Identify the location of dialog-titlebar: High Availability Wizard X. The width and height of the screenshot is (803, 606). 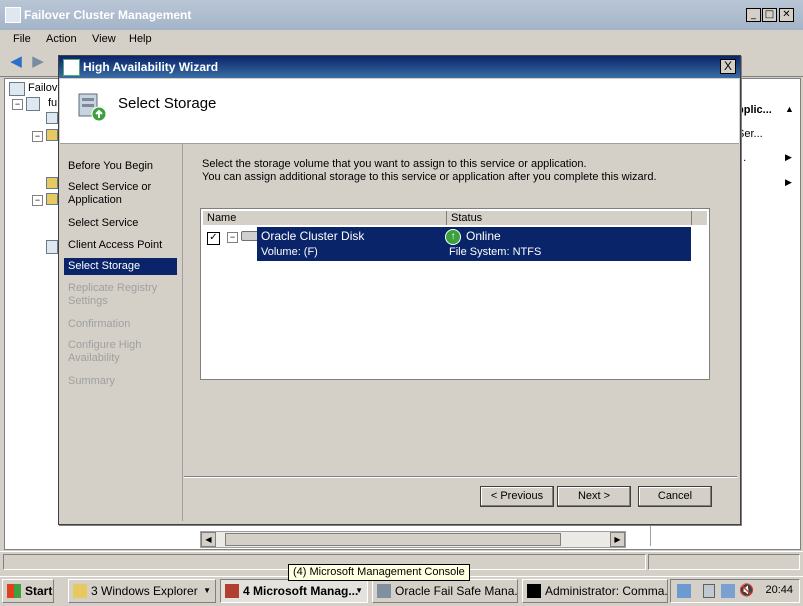
(399, 67).